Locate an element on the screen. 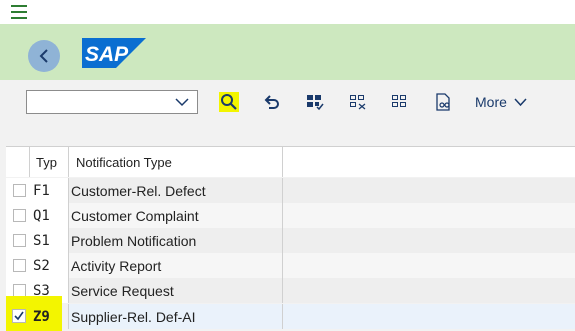 The width and height of the screenshot is (575, 331). sap-logo: SAP is located at coordinates (114, 53).